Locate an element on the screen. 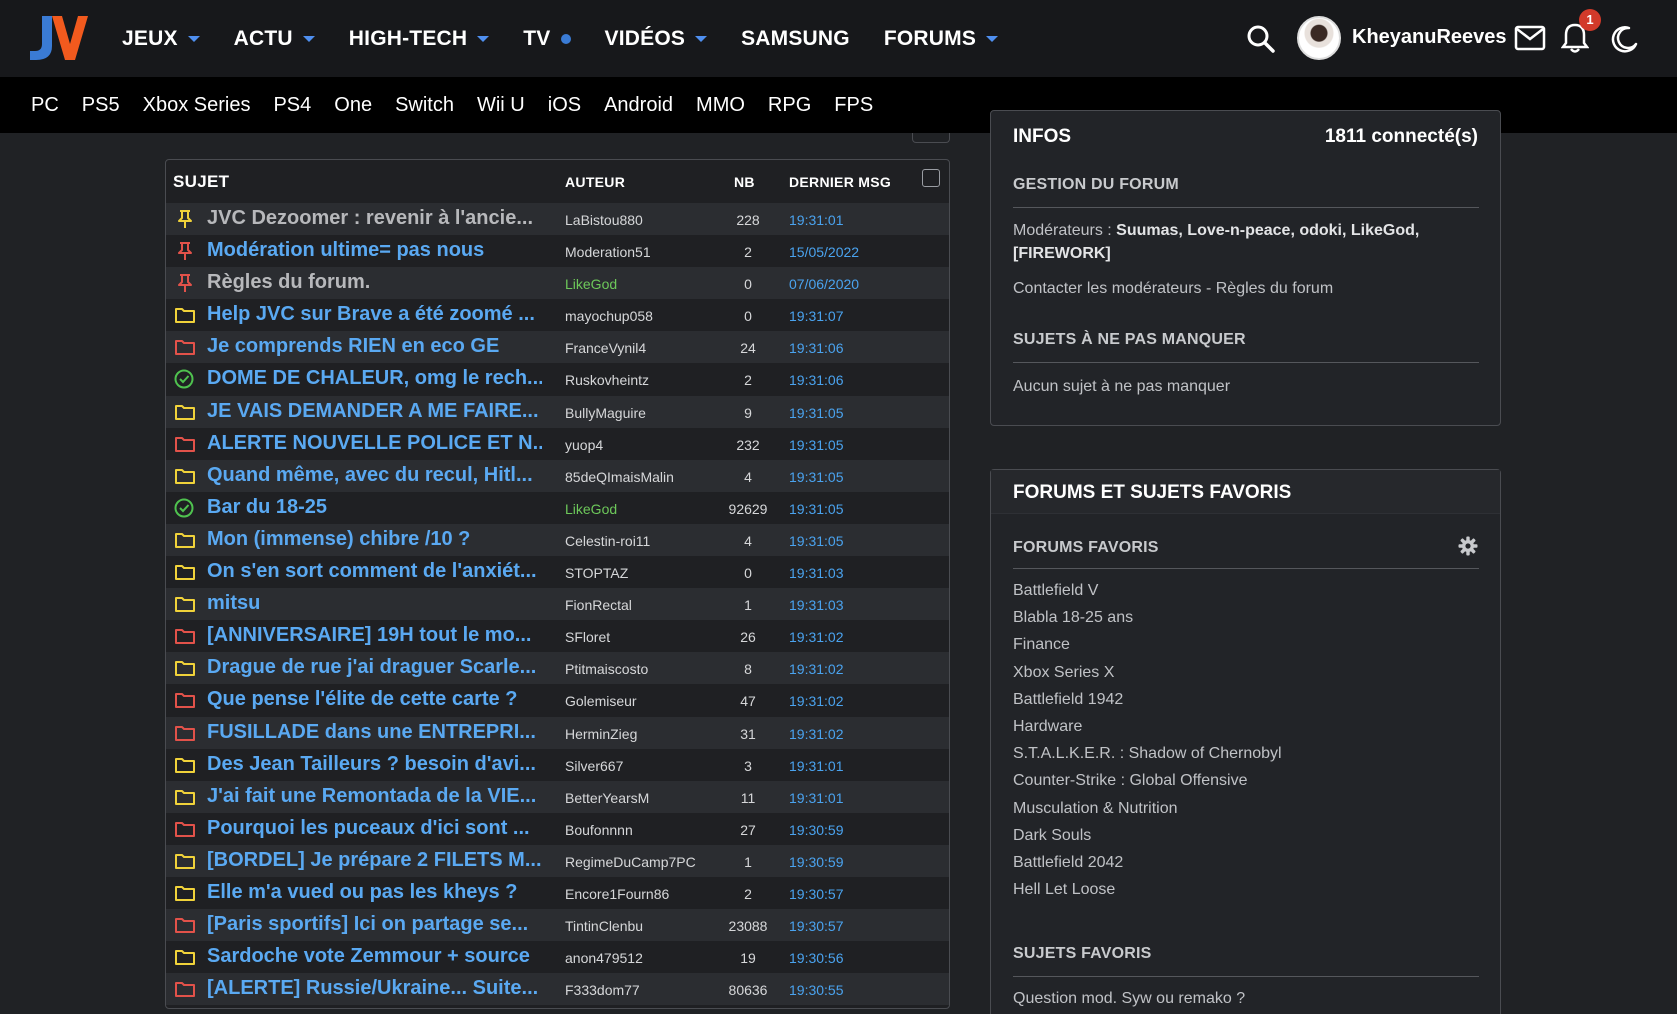 The image size is (1677, 1014). favorite-forum-link: Dark Souls is located at coordinates (1052, 836).